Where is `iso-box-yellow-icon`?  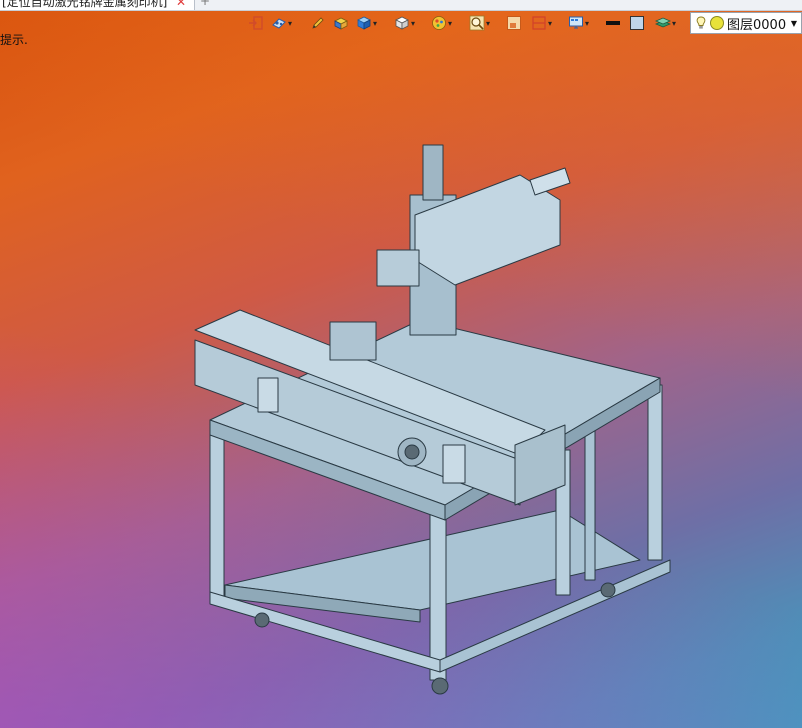 iso-box-yellow-icon is located at coordinates (341, 23).